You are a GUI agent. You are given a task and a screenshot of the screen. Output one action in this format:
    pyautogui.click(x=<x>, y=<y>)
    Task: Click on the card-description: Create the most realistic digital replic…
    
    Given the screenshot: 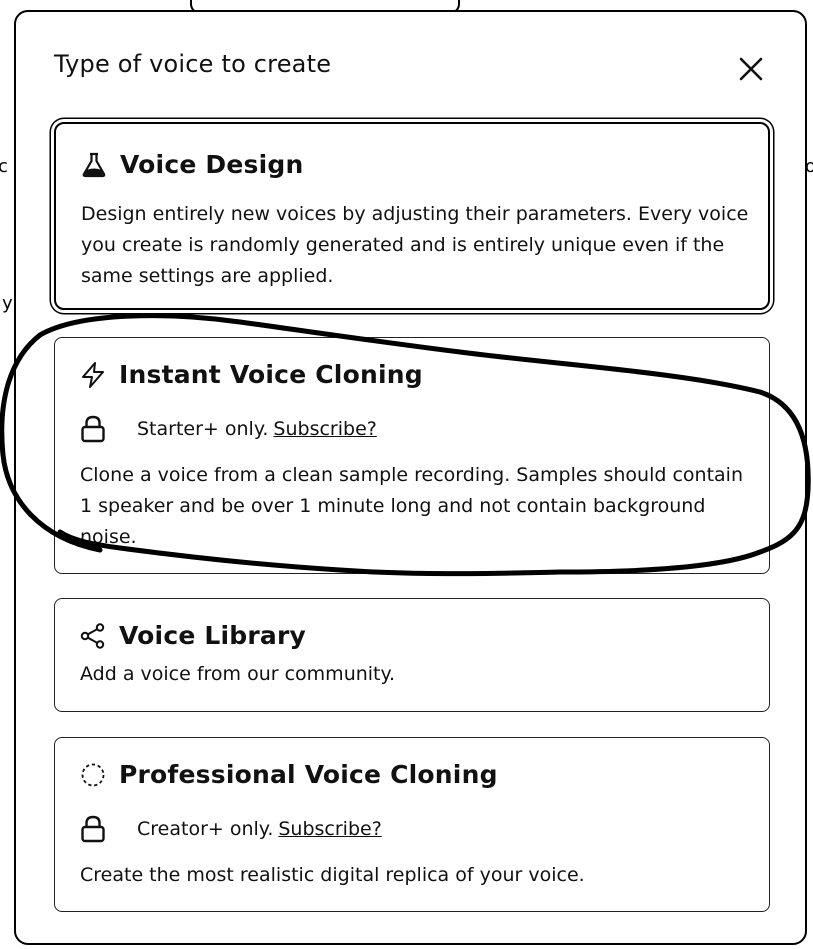 What is the action you would take?
    pyautogui.click(x=332, y=875)
    